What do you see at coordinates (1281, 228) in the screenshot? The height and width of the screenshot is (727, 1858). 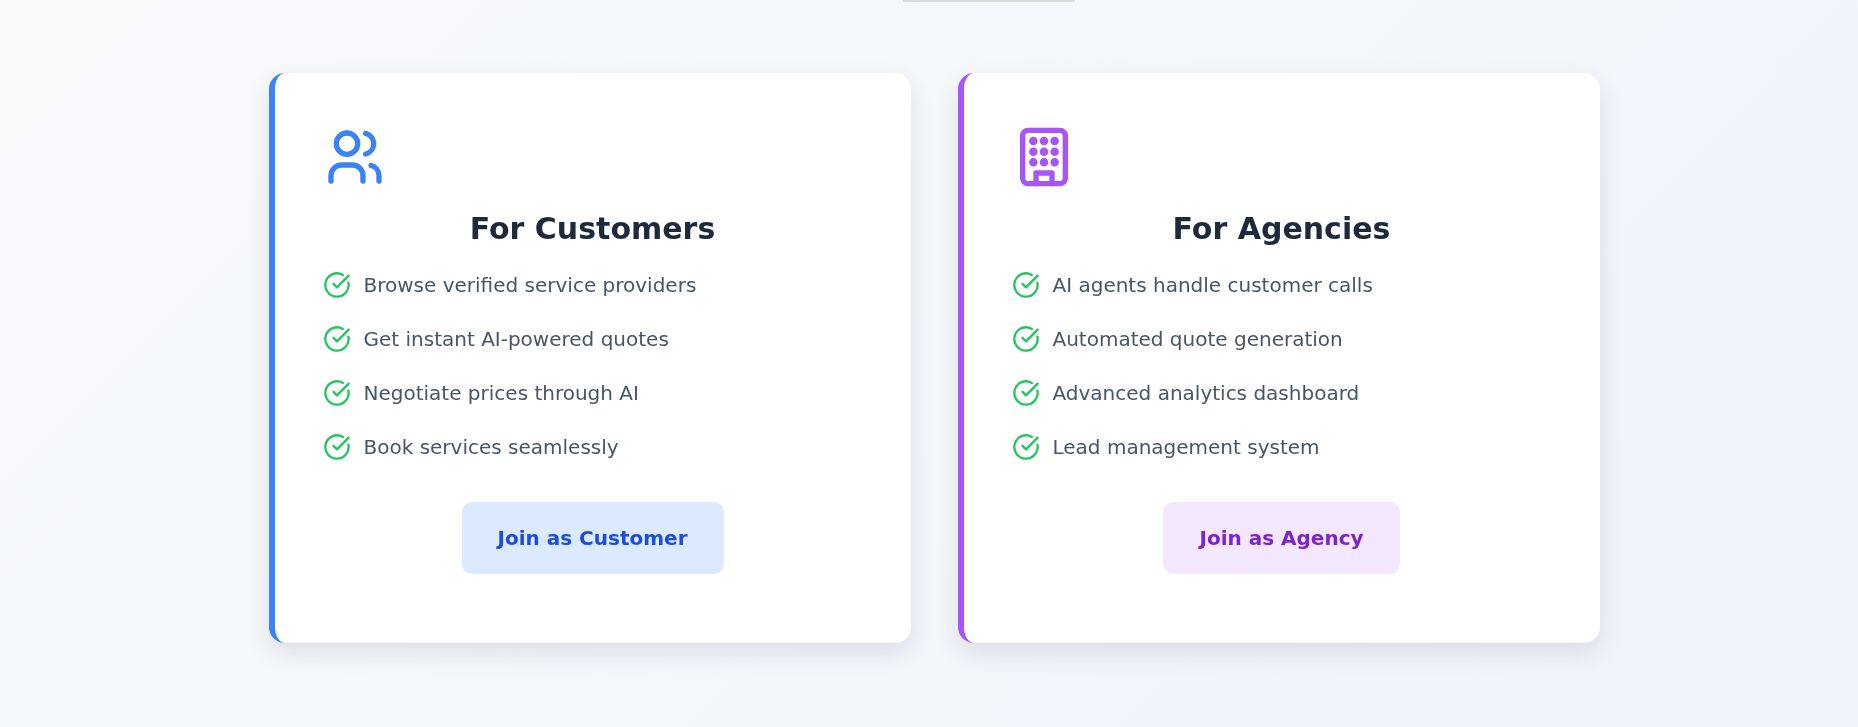 I see `card-title: For Agencies` at bounding box center [1281, 228].